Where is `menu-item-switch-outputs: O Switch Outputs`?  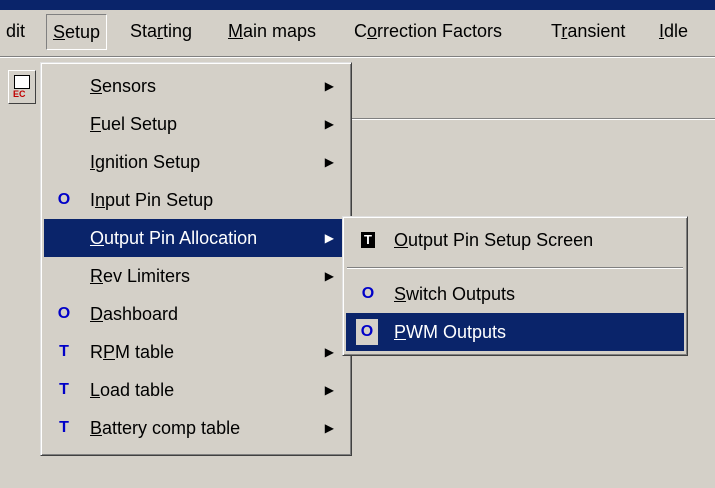 menu-item-switch-outputs: O Switch Outputs is located at coordinates (515, 294).